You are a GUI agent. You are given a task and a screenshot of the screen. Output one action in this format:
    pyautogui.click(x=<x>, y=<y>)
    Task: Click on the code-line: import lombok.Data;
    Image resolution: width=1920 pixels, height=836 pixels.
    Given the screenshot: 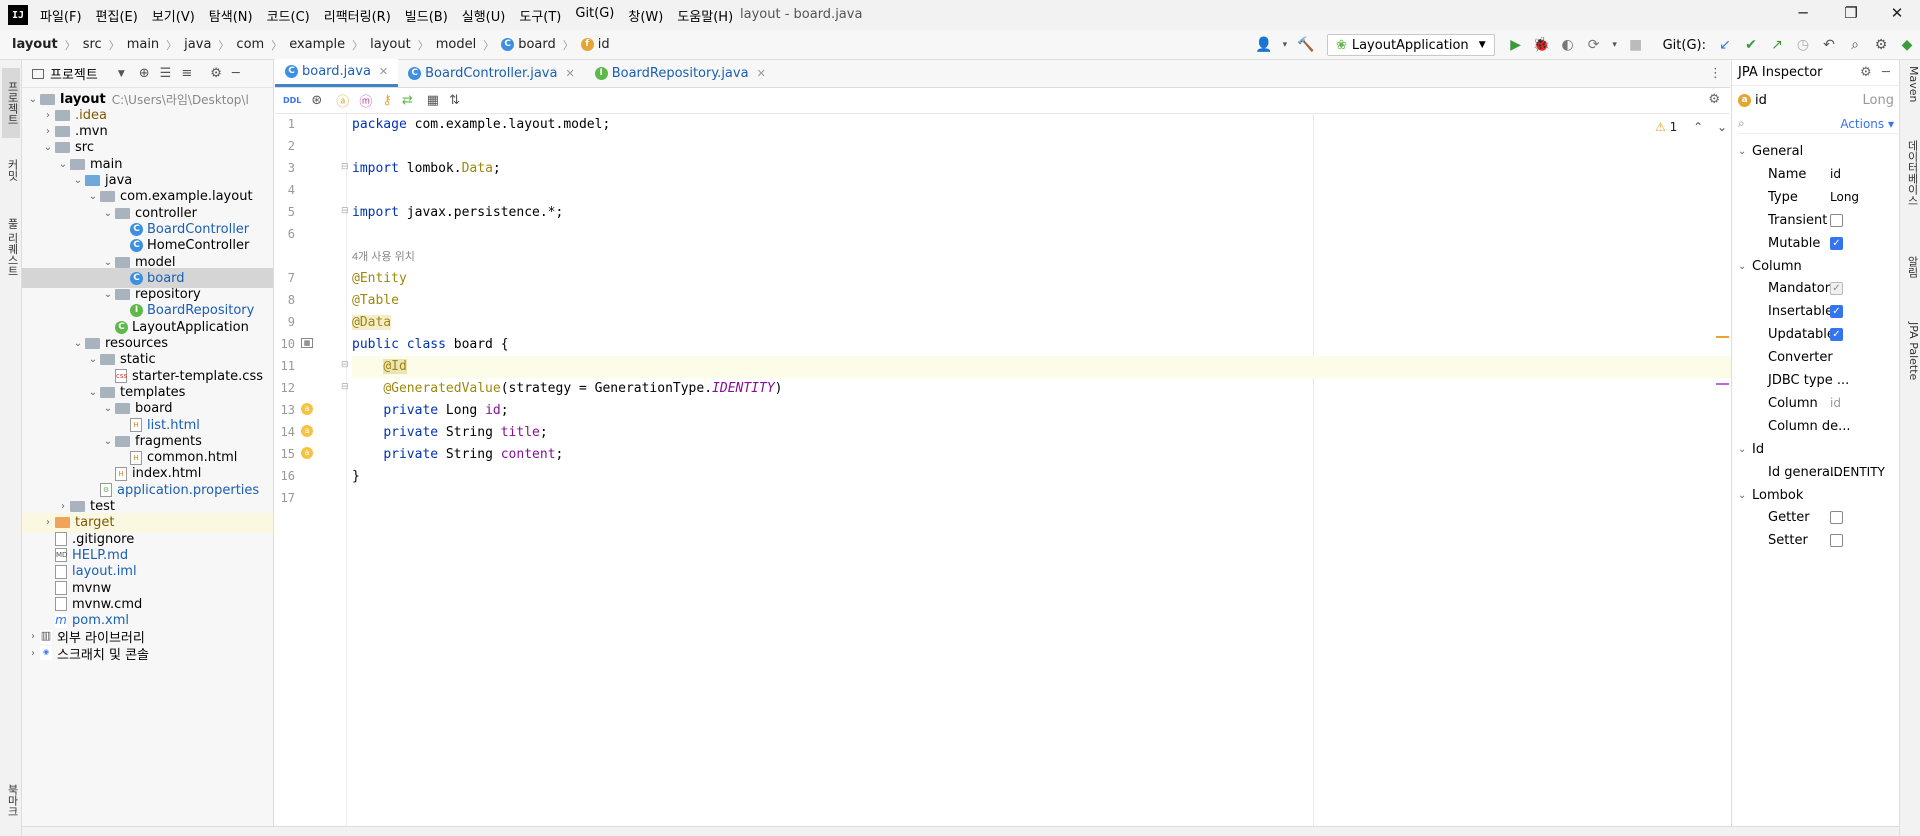 What is the action you would take?
    pyautogui.click(x=1042, y=169)
    